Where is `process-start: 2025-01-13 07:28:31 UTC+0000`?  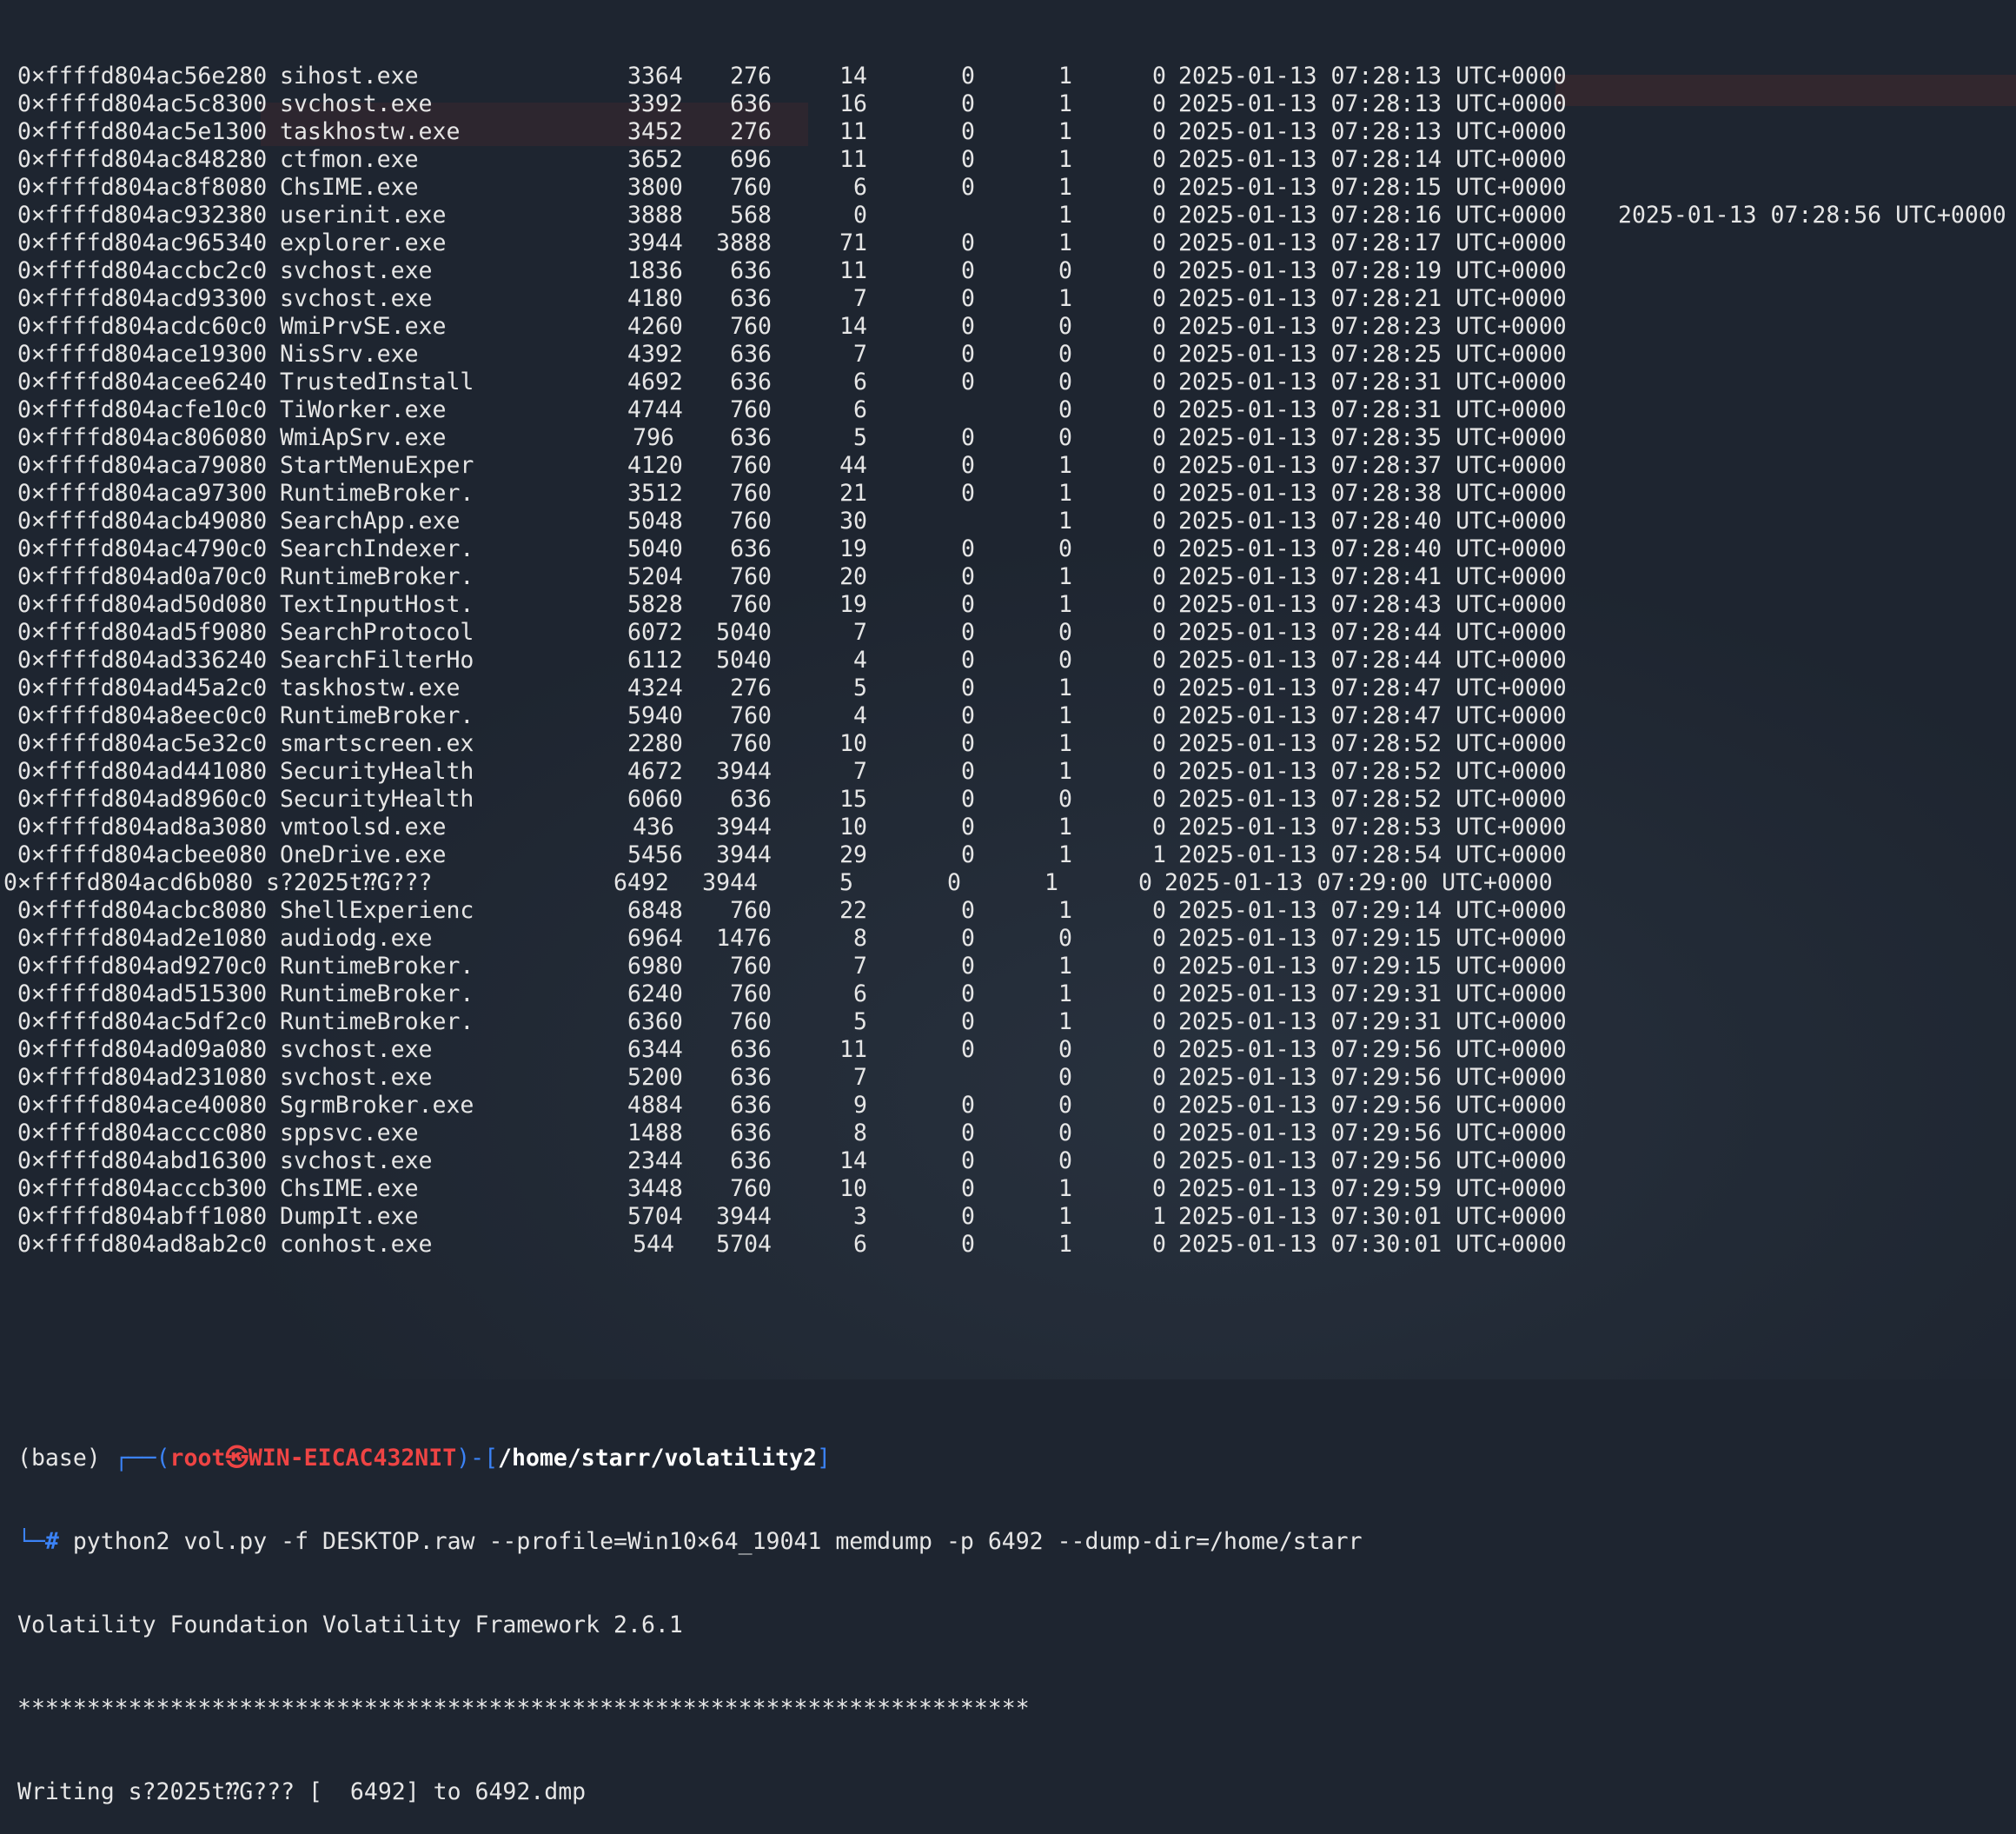
process-start: 2025-01-13 07:28:31 UTC+0000 is located at coordinates (1372, 409).